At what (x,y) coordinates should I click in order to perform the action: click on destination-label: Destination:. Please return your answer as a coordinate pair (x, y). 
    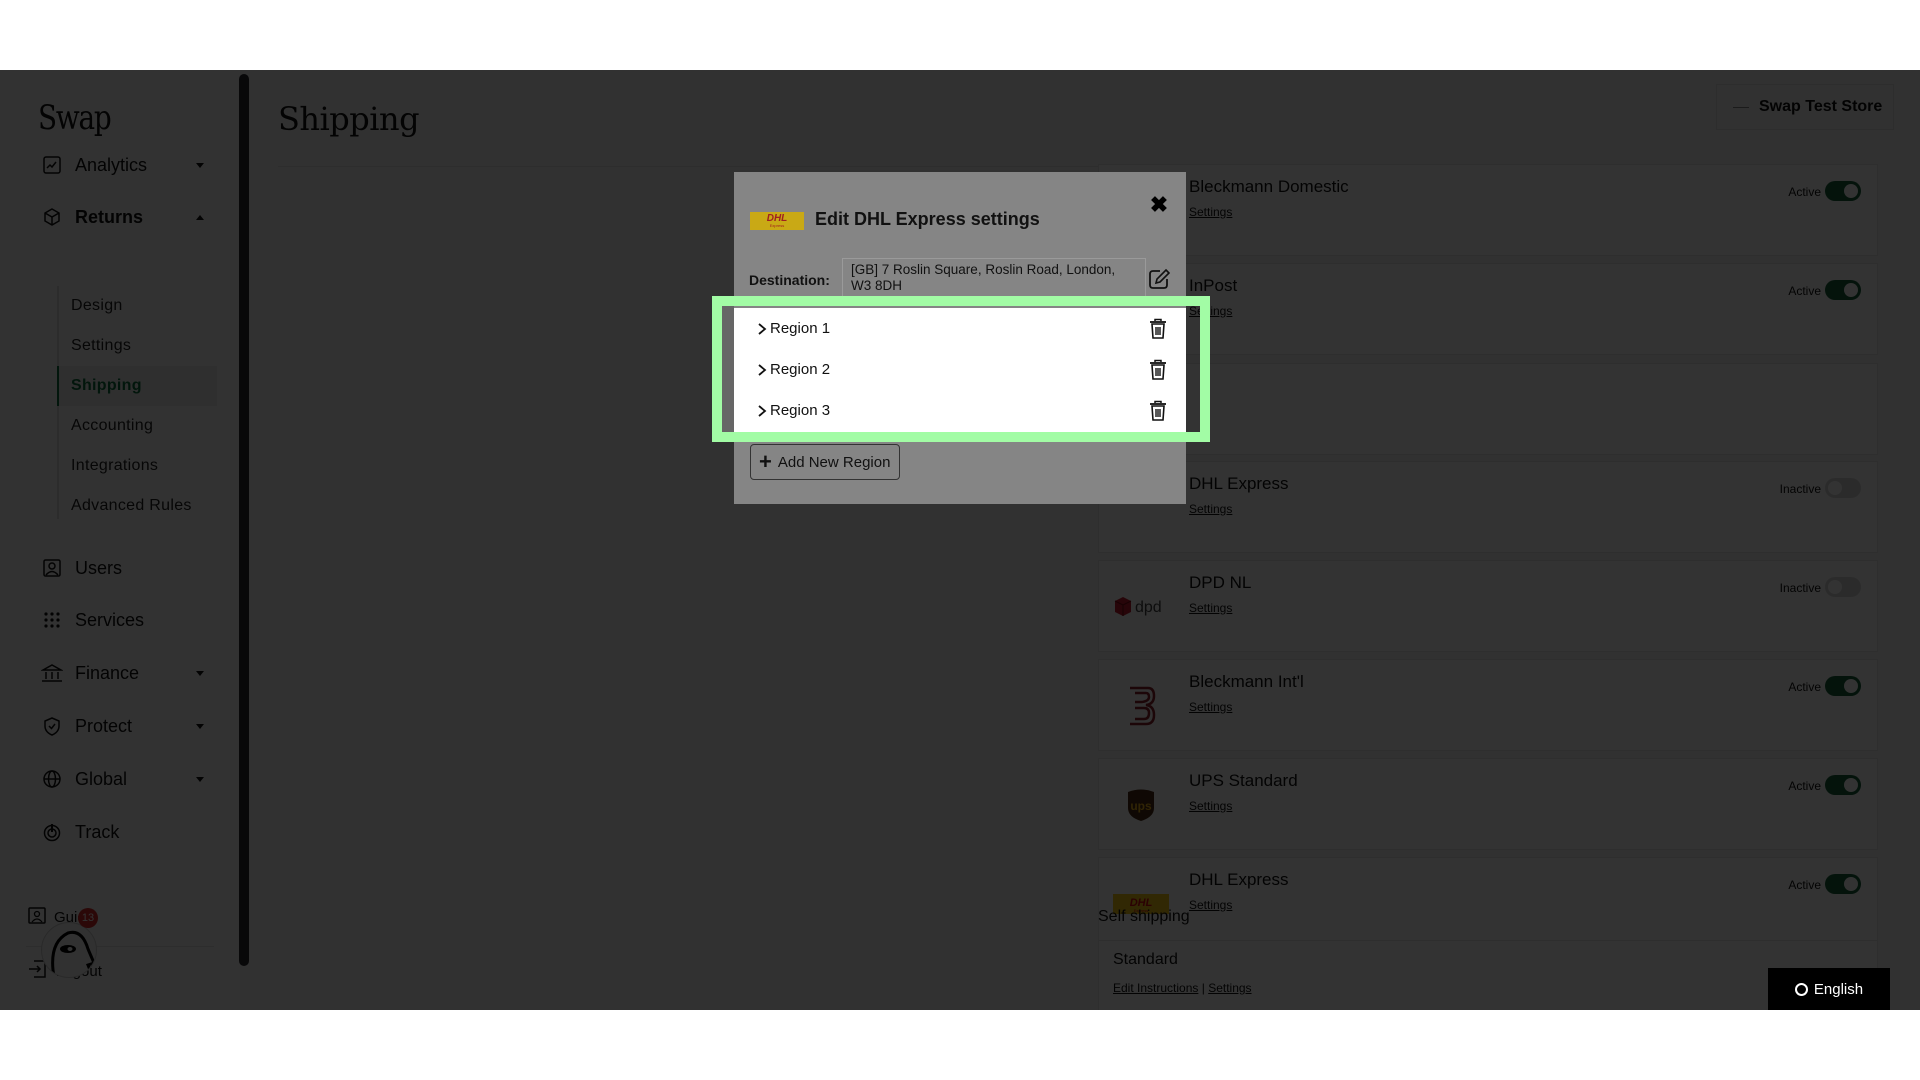
    Looking at the image, I should click on (789, 280).